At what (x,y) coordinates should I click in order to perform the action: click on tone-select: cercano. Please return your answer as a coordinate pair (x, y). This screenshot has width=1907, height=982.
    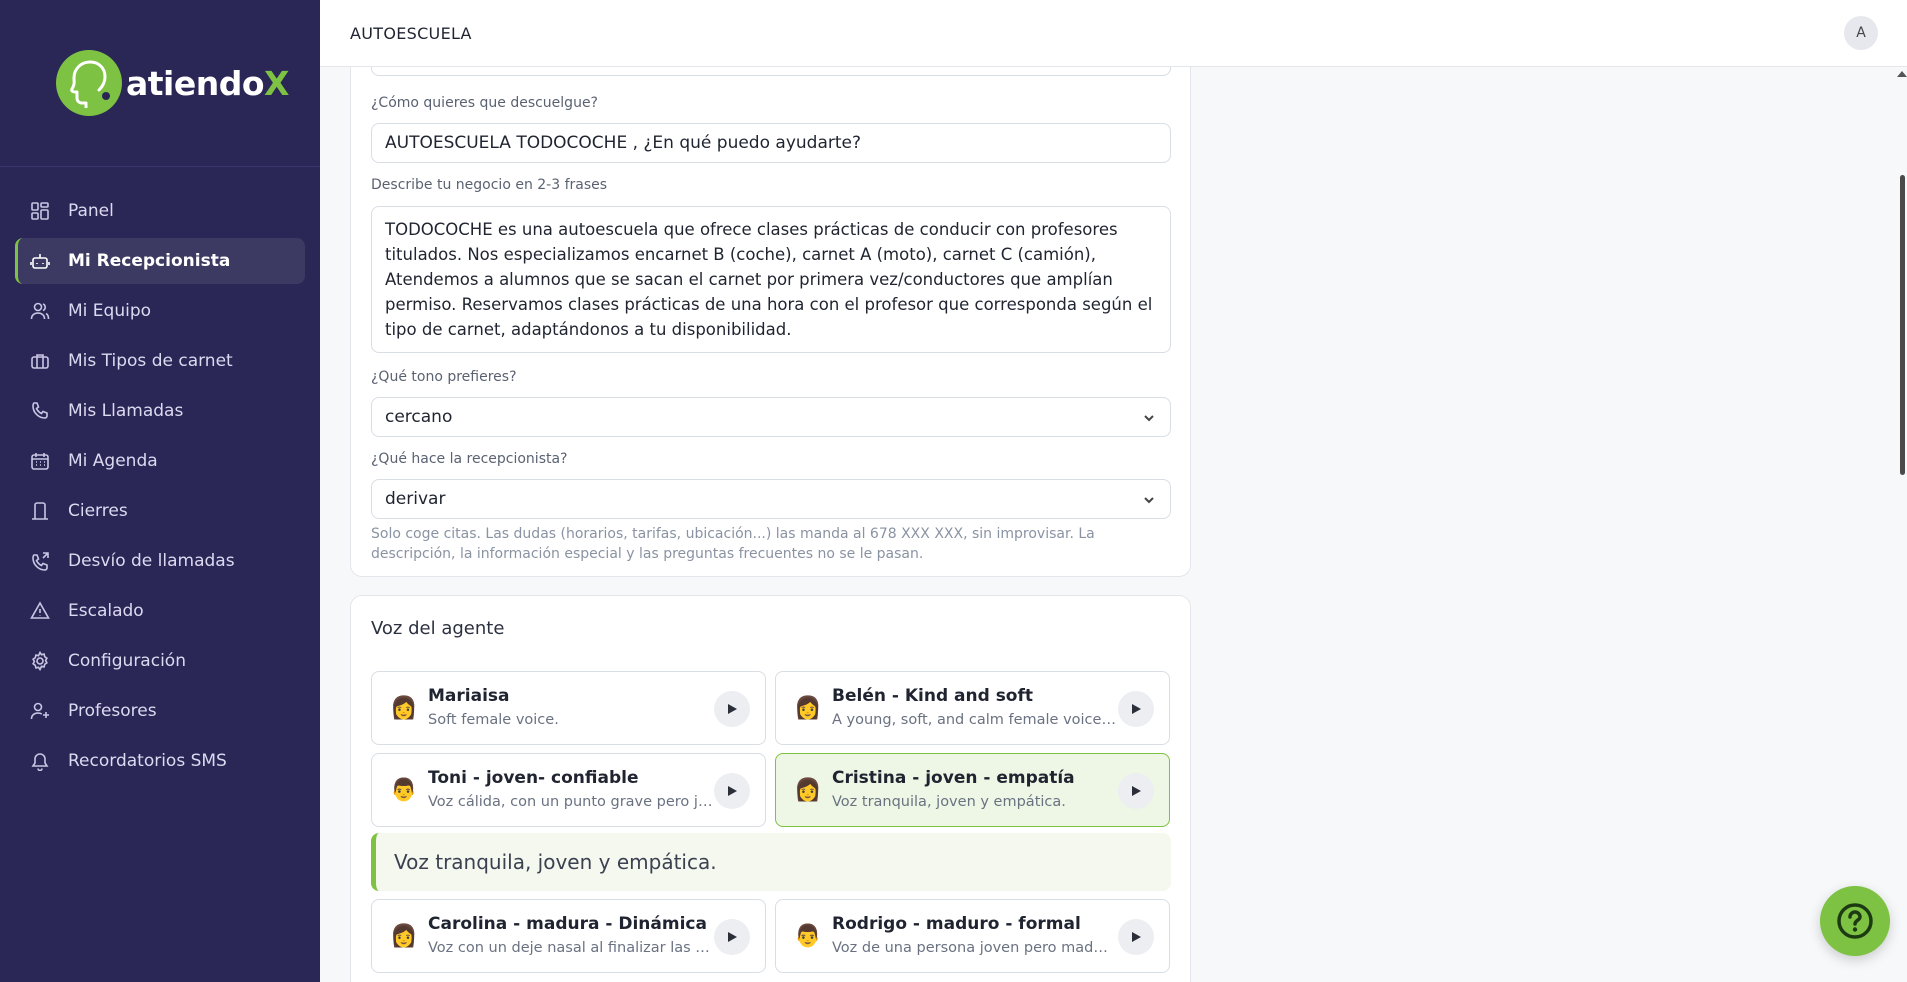
    Looking at the image, I should click on (771, 417).